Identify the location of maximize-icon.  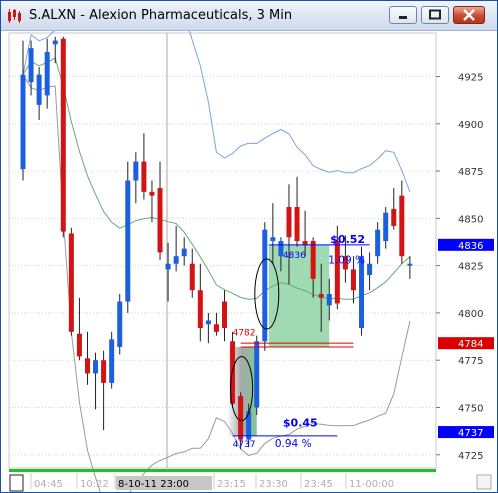
(435, 14).